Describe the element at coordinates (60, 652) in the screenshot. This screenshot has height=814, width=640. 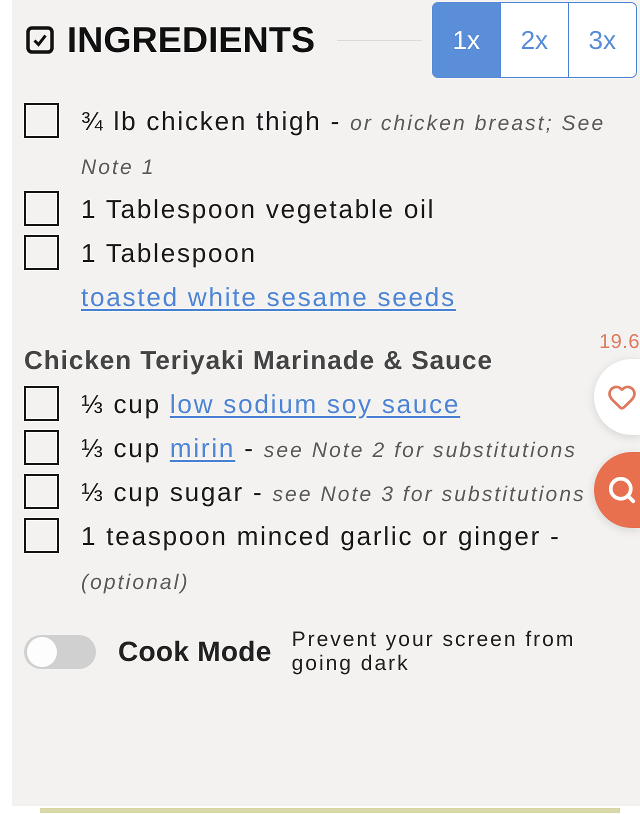
I see `cook-mode-toggle` at that location.